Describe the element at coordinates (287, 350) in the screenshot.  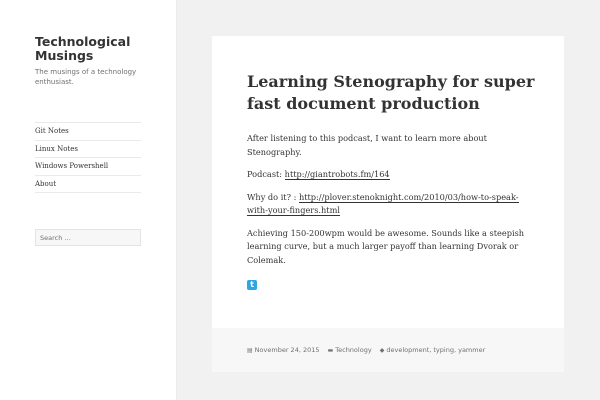
I see `post-date-text: November 24, 2015` at that location.